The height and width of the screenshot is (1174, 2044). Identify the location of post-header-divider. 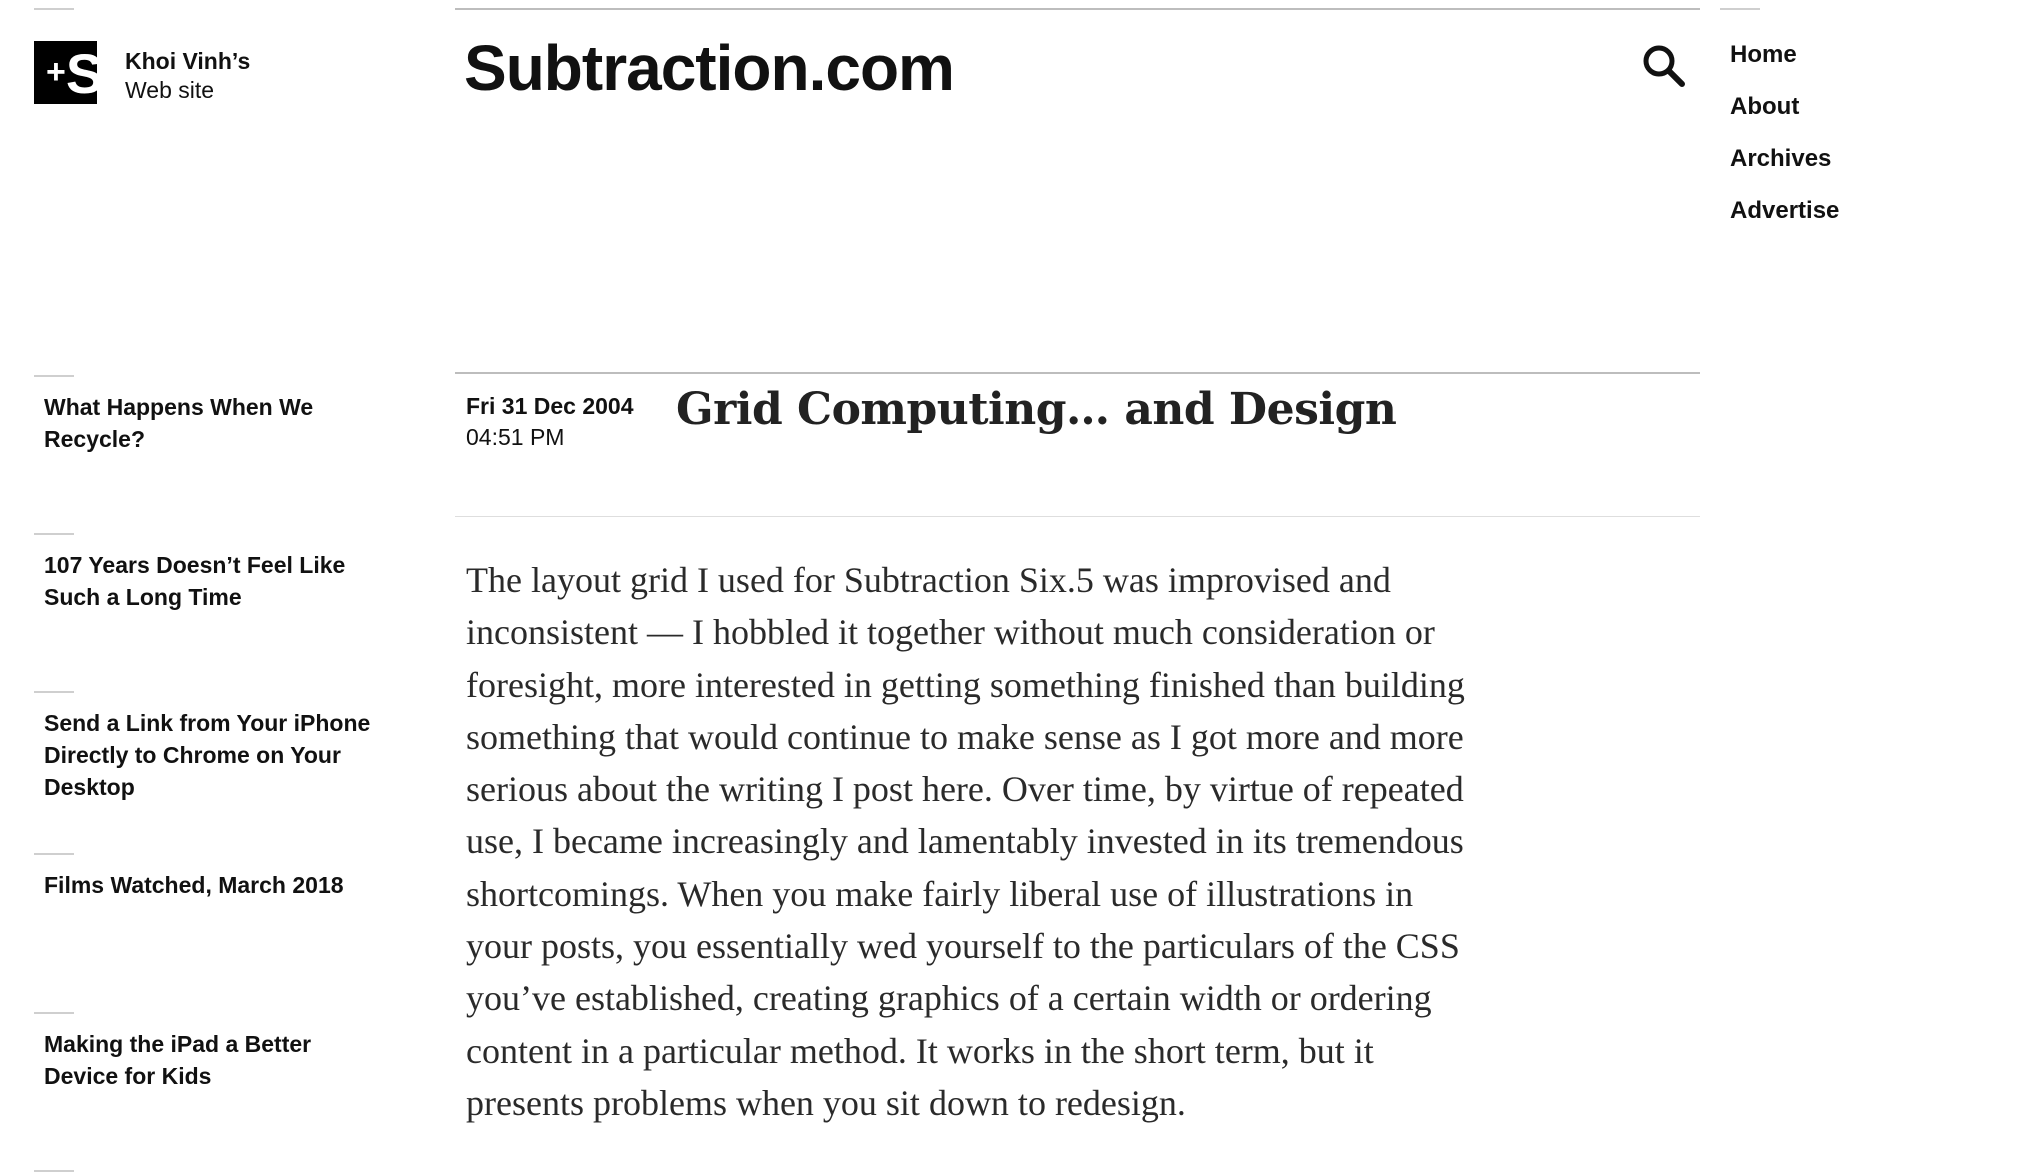
(1077, 373).